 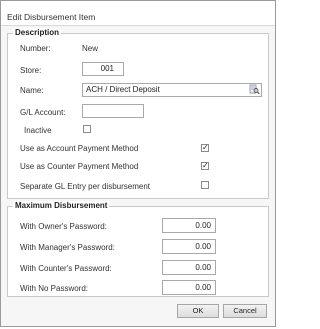 I want to click on inactive-label: Inactive, so click(x=38, y=130).